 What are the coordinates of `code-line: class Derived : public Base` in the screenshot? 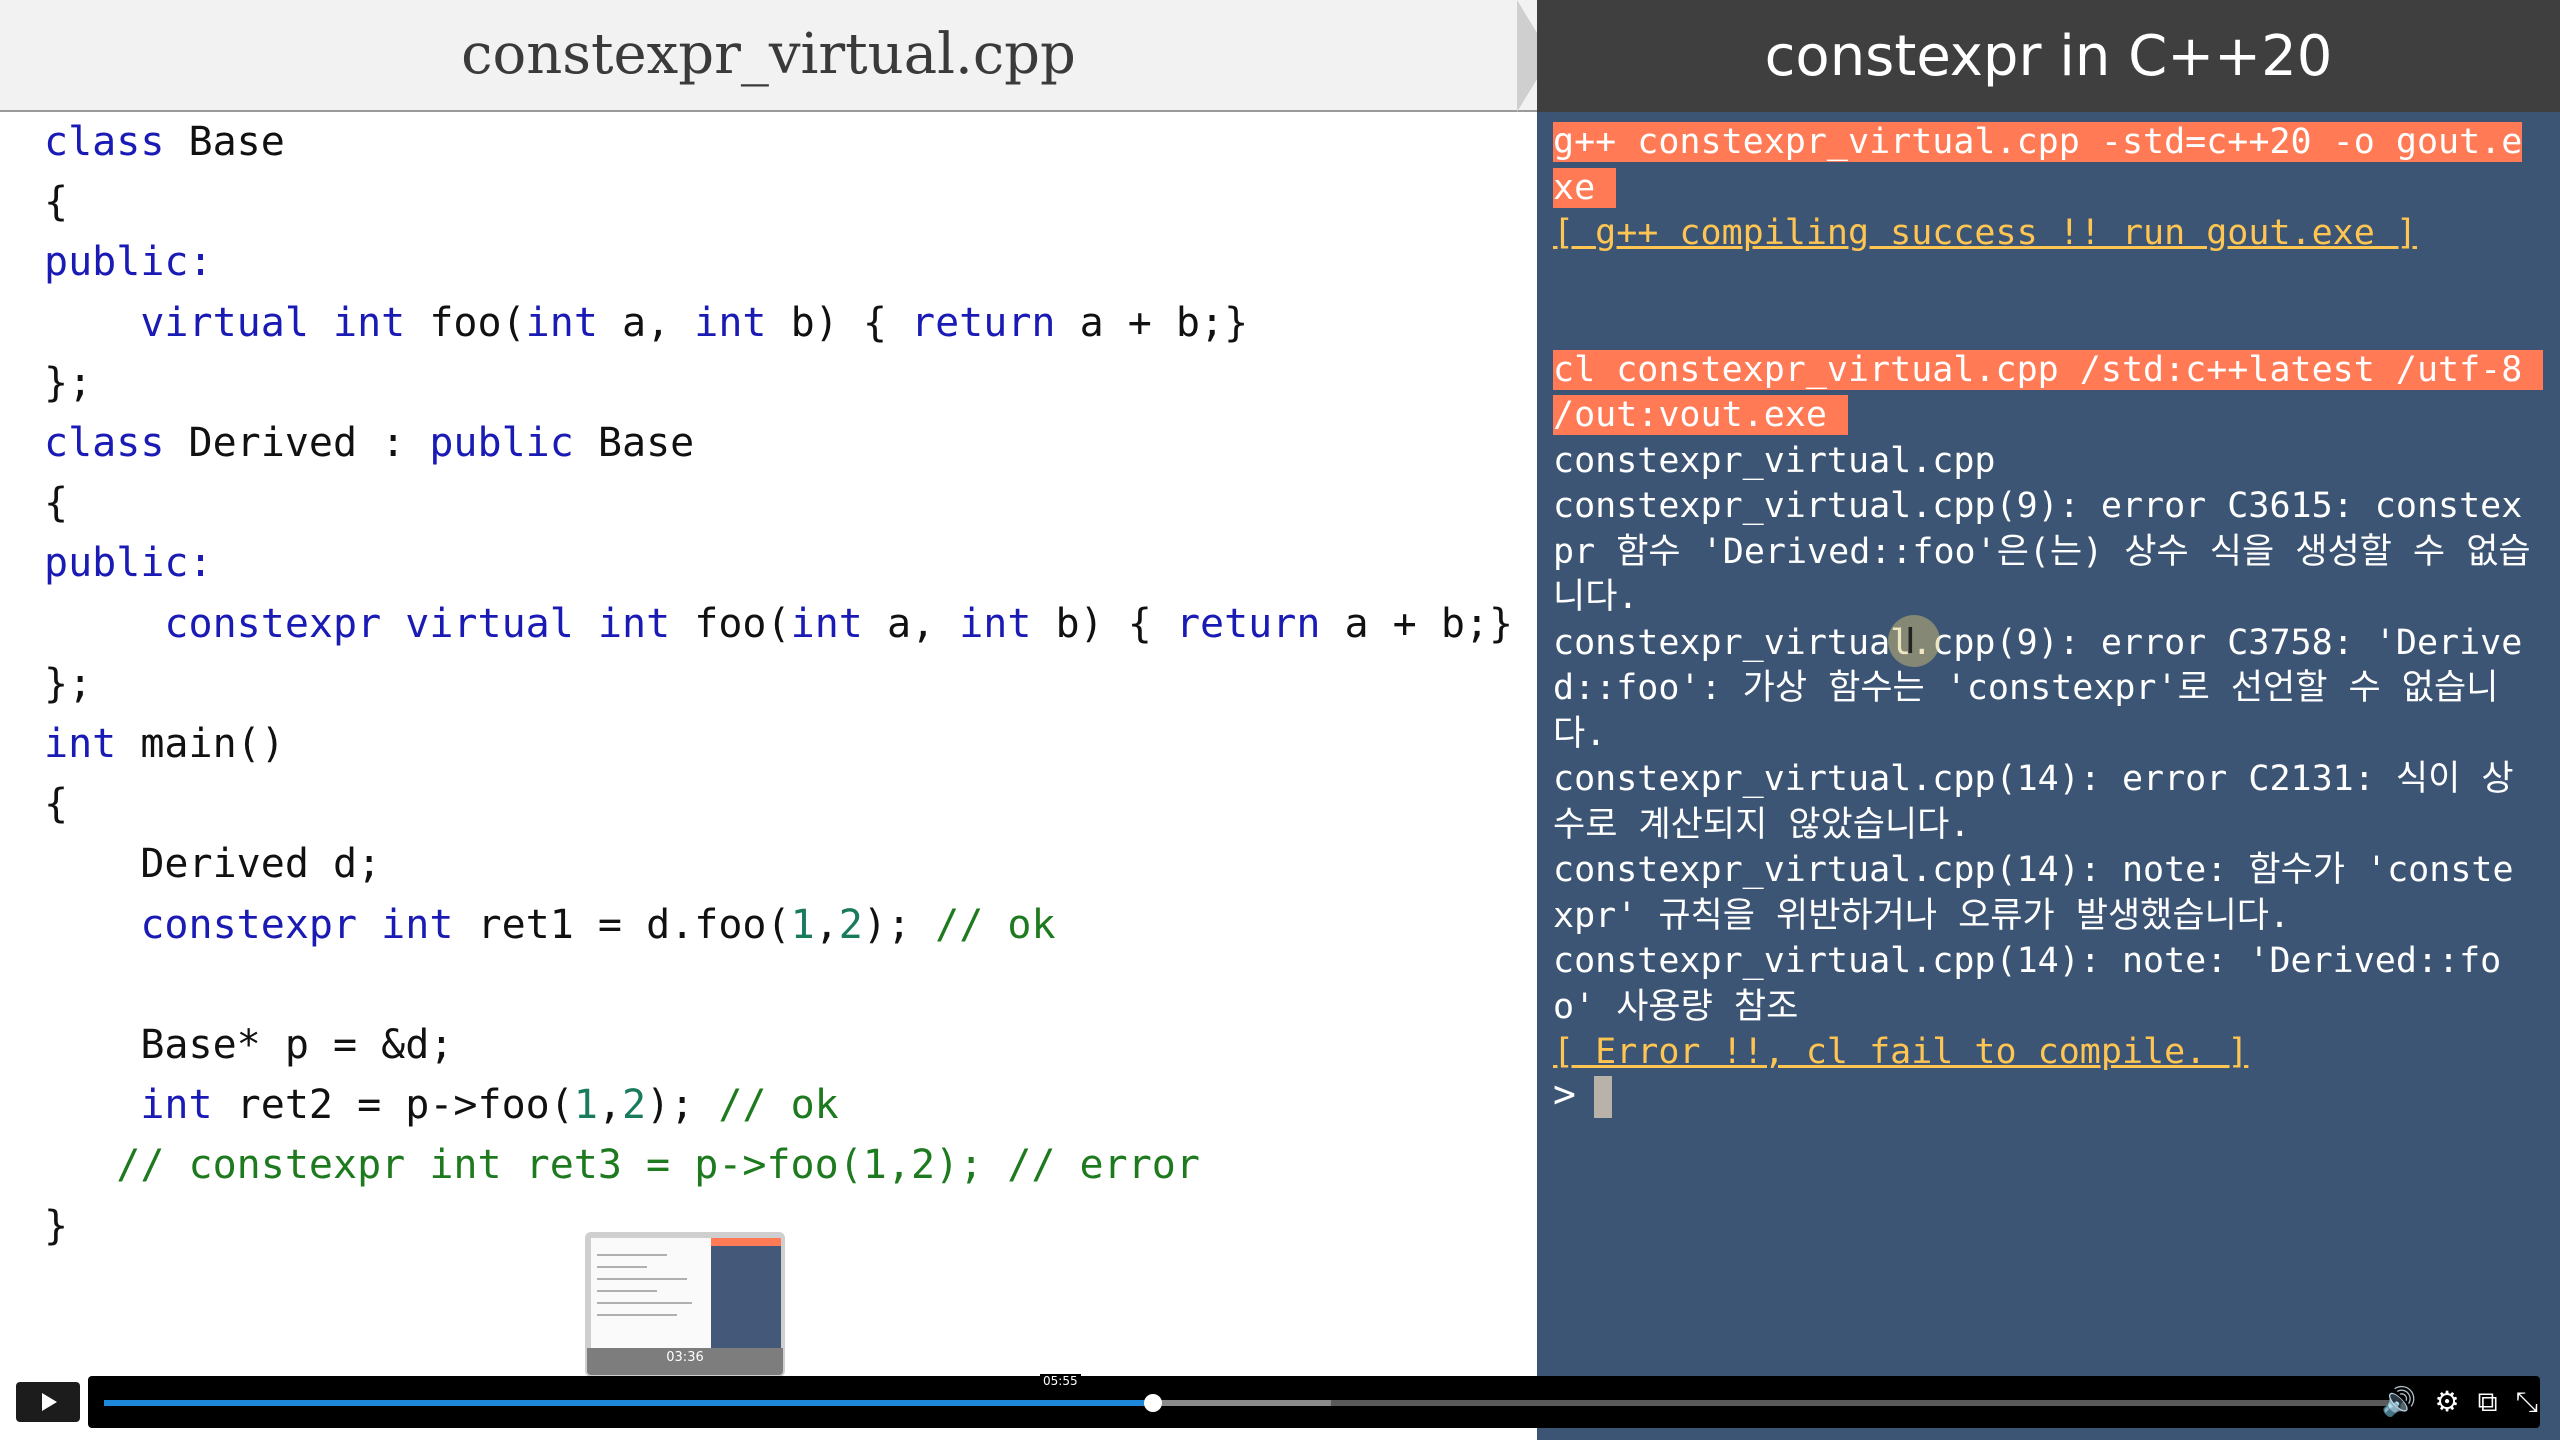 It's located at (778, 443).